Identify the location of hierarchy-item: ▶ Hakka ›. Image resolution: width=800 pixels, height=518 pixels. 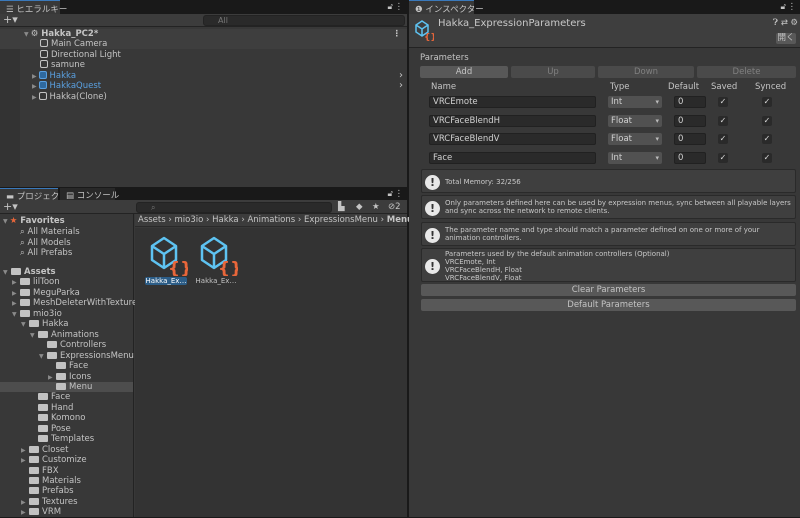
(203, 75).